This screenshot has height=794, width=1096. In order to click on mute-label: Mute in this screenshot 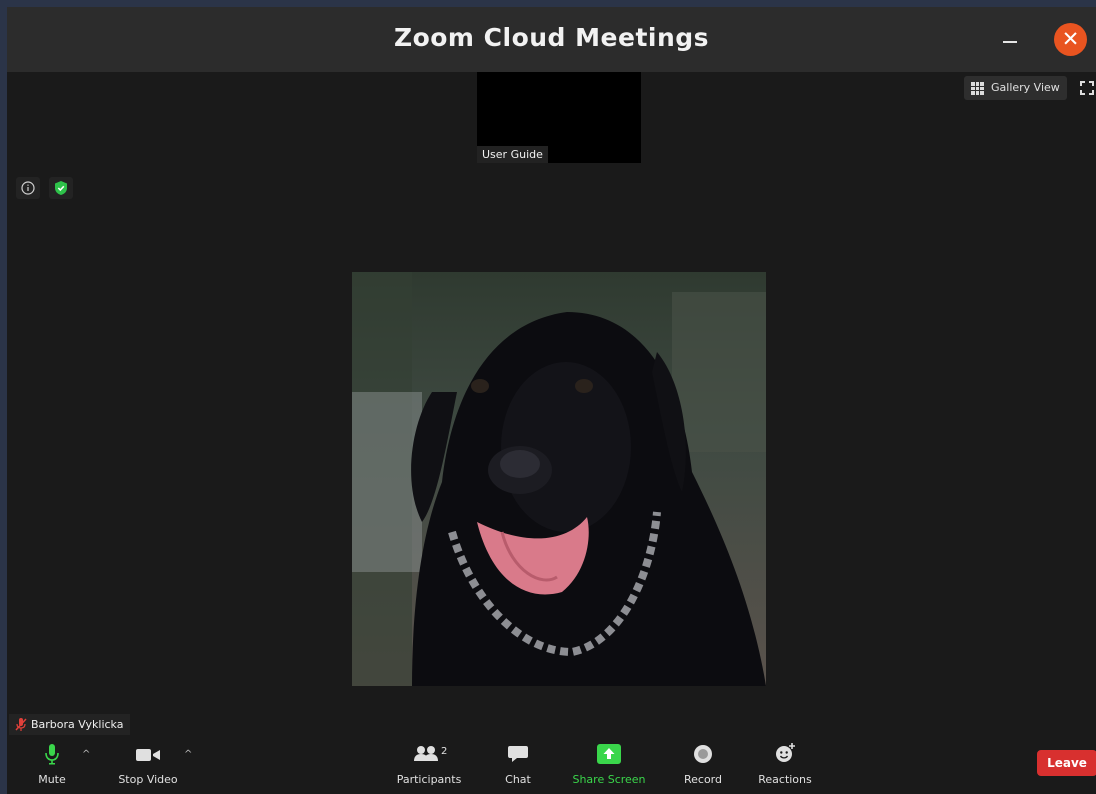, I will do `click(52, 779)`.